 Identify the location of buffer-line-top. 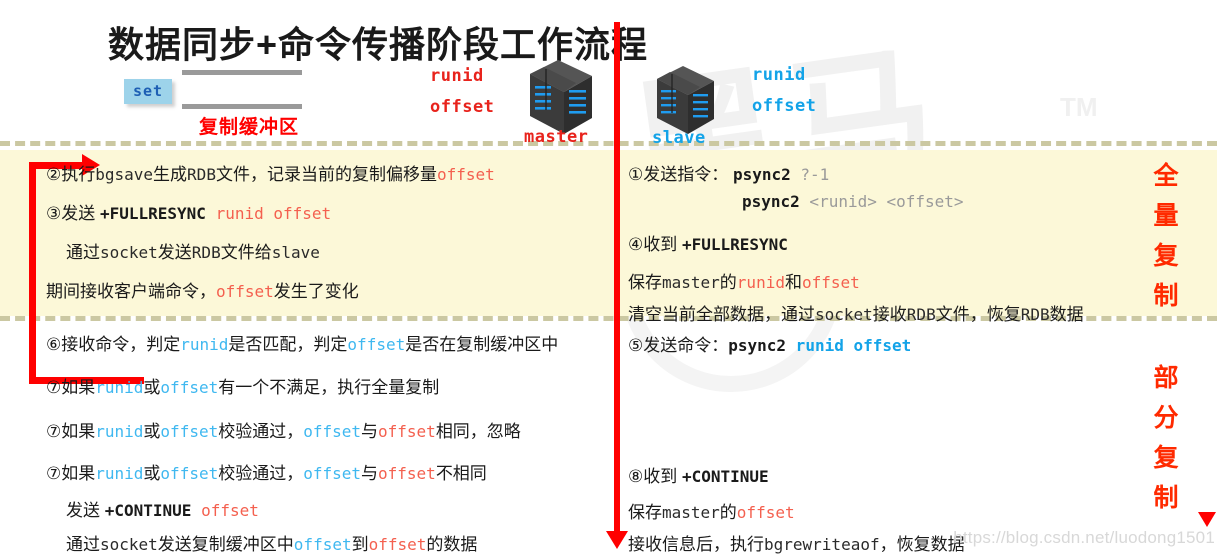
(242, 72).